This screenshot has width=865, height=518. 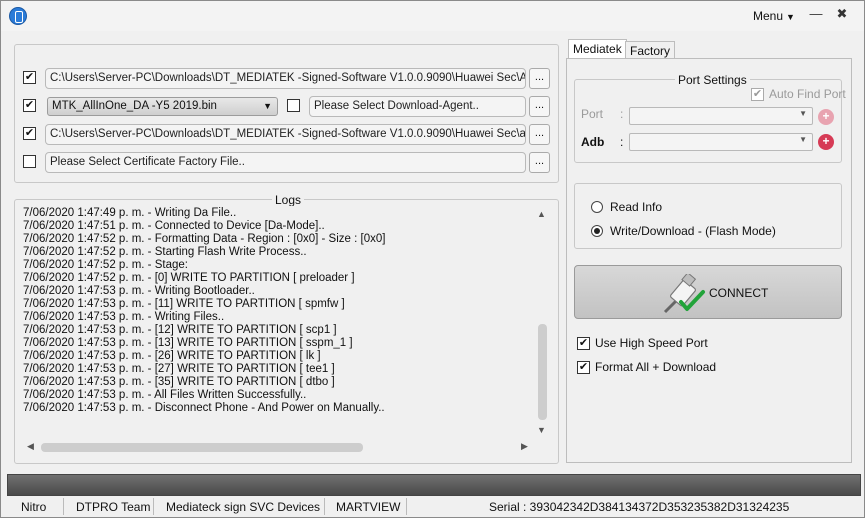 I want to click on status-item-martview: MARTVIEW, so click(x=368, y=507).